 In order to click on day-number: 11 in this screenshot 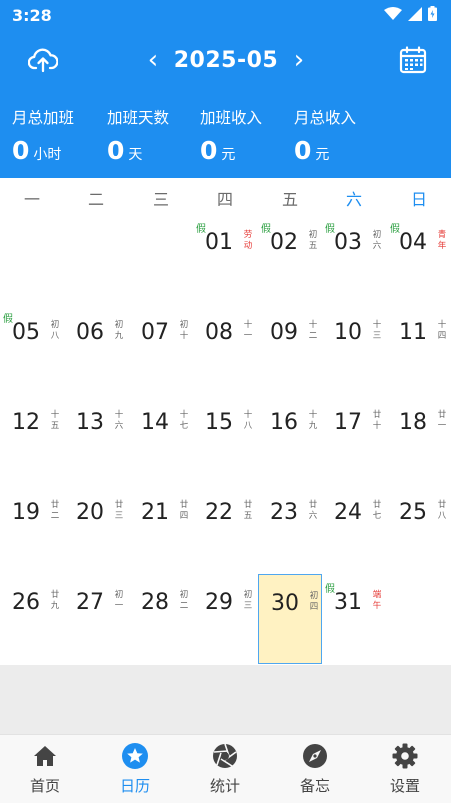, I will do `click(413, 332)`.